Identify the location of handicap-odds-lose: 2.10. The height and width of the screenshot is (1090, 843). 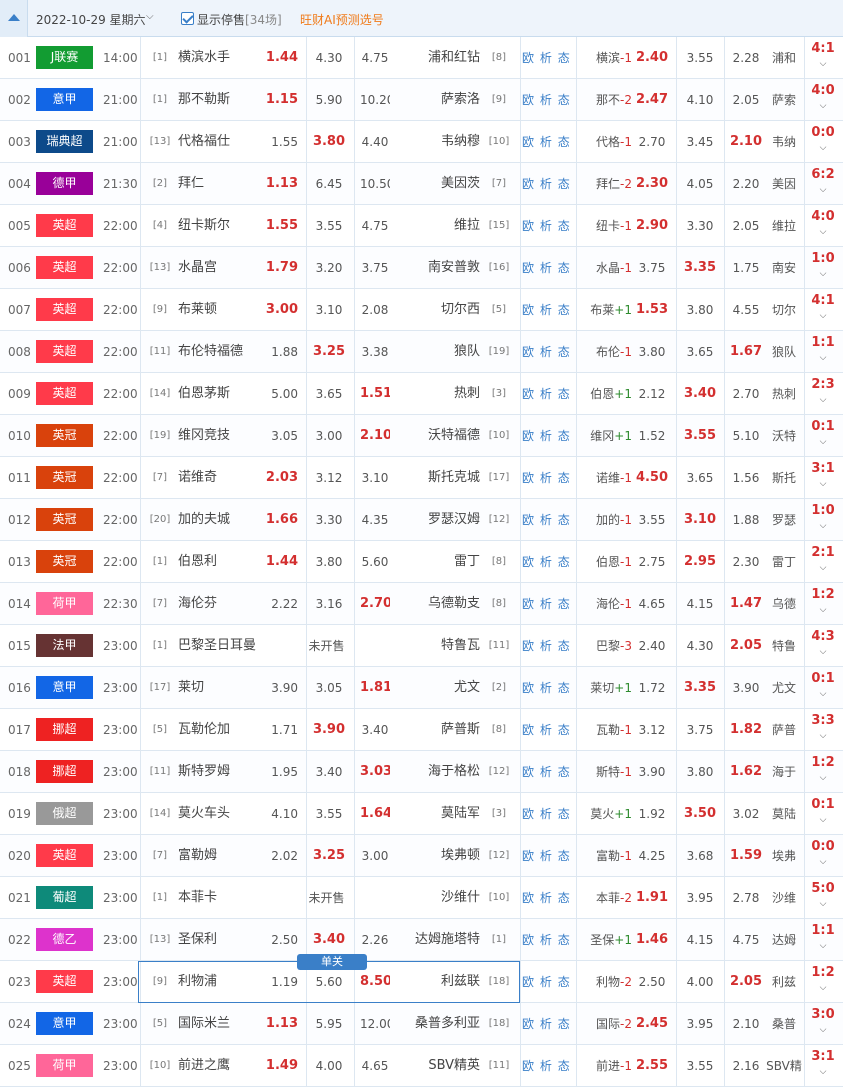
(746, 142).